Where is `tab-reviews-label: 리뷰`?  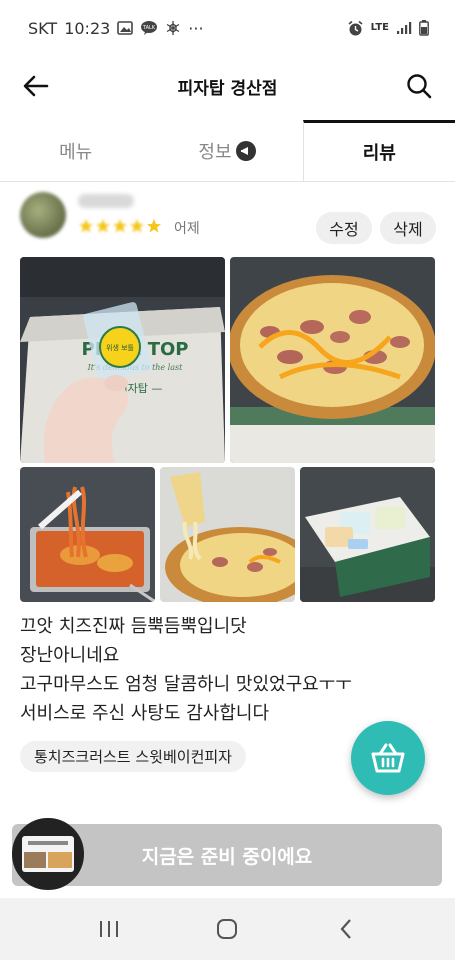
tab-reviews-label: 리뷰 is located at coordinates (379, 153).